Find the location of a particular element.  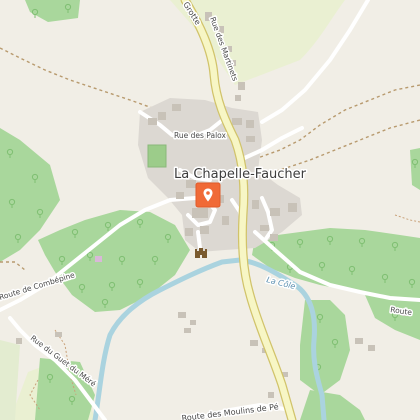

location-pin-icon is located at coordinates (208, 195).